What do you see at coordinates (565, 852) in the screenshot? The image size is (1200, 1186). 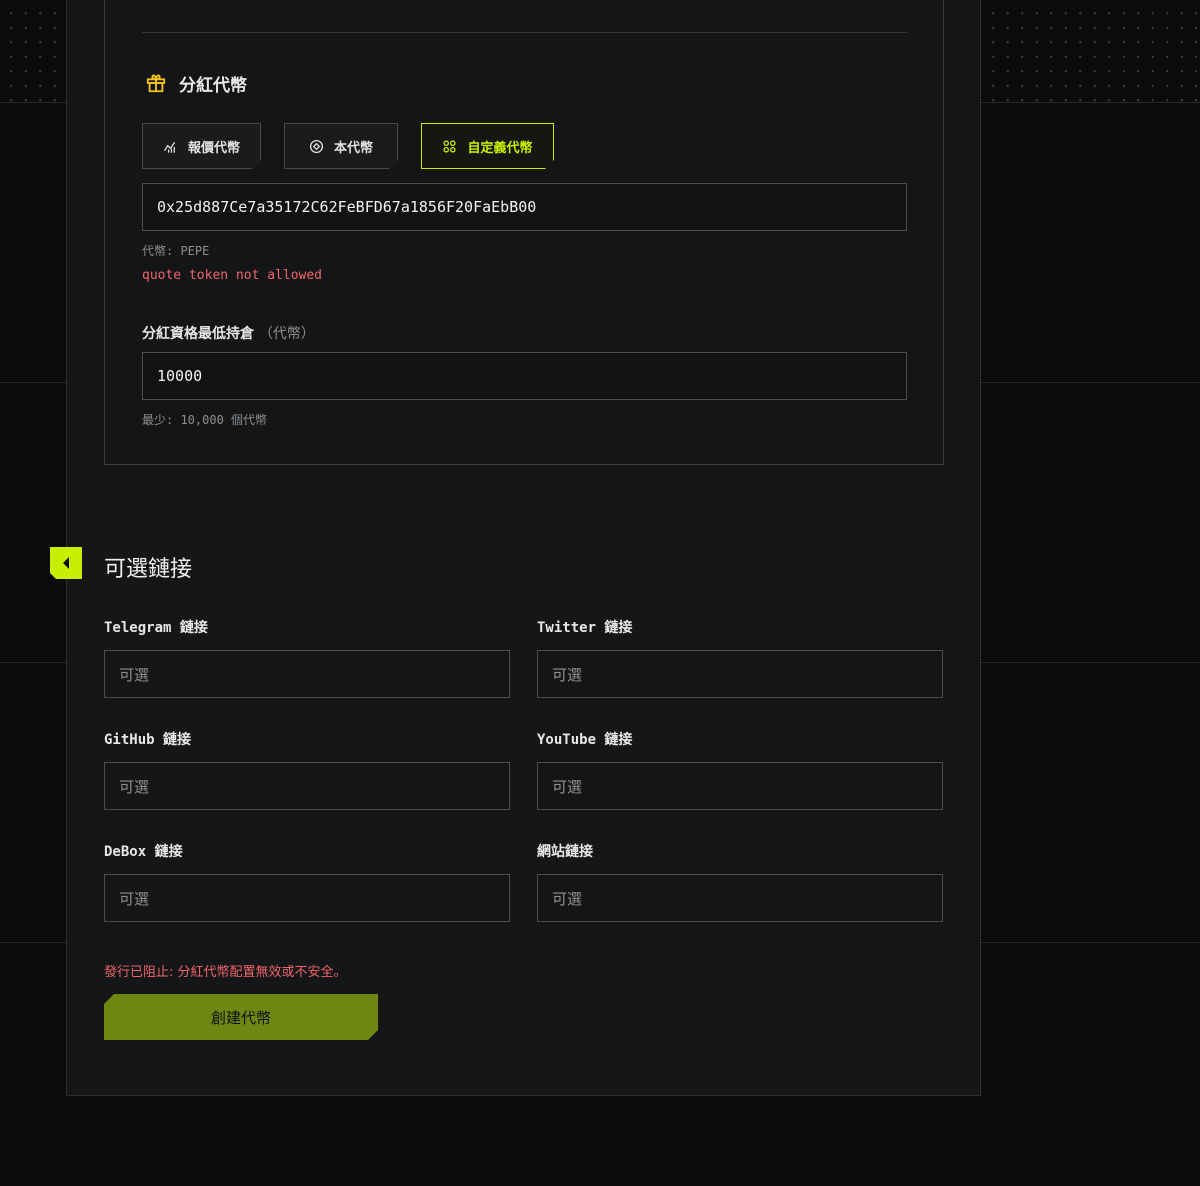 I see `website-link-label: 網站鏈接` at bounding box center [565, 852].